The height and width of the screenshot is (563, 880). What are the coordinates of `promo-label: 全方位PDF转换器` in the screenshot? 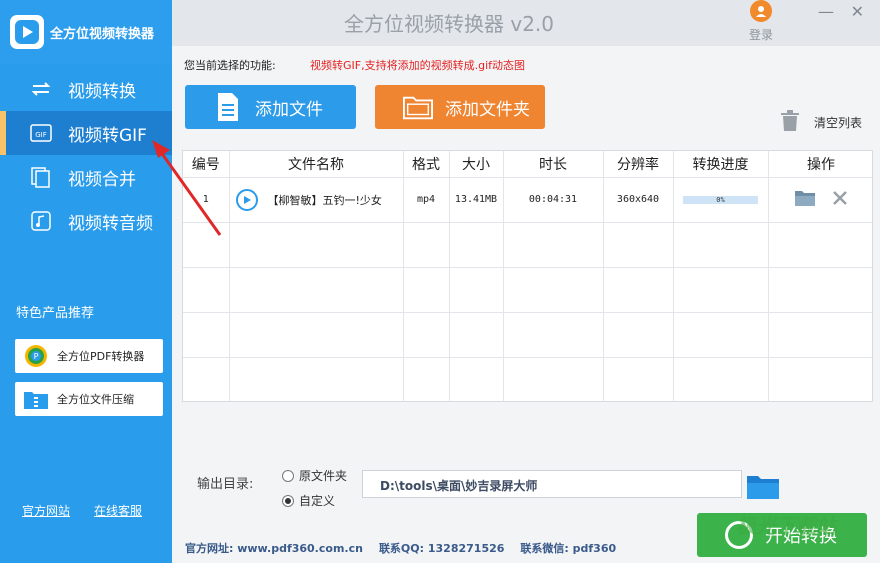 It's located at (101, 356).